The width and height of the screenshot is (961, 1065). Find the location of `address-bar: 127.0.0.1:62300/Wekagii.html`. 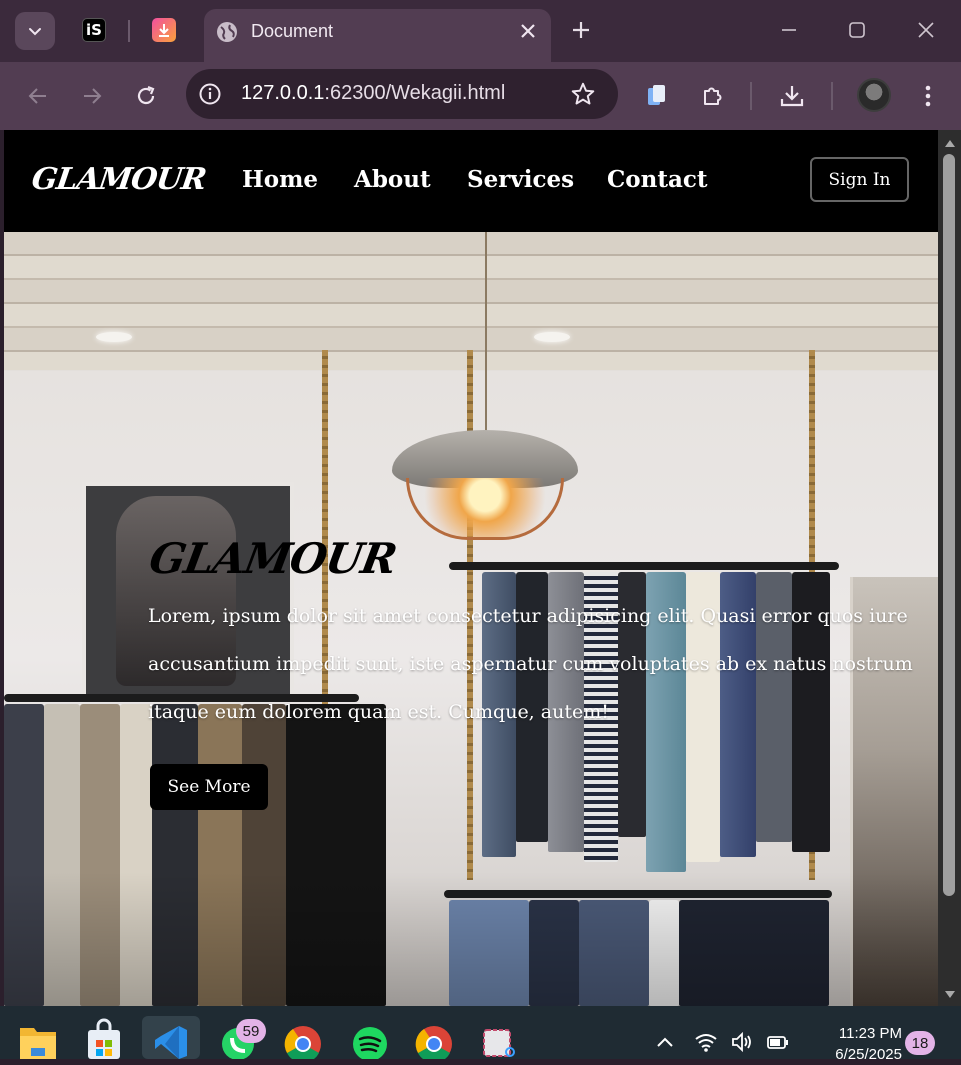

address-bar: 127.0.0.1:62300/Wekagii.html is located at coordinates (402, 94).